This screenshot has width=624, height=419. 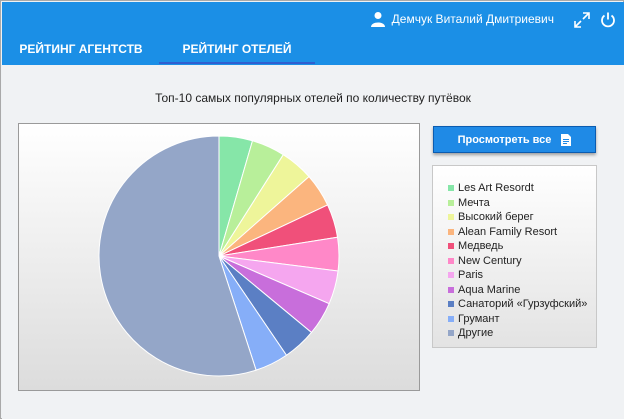 I want to click on legend-label: New Century, so click(x=490, y=260).